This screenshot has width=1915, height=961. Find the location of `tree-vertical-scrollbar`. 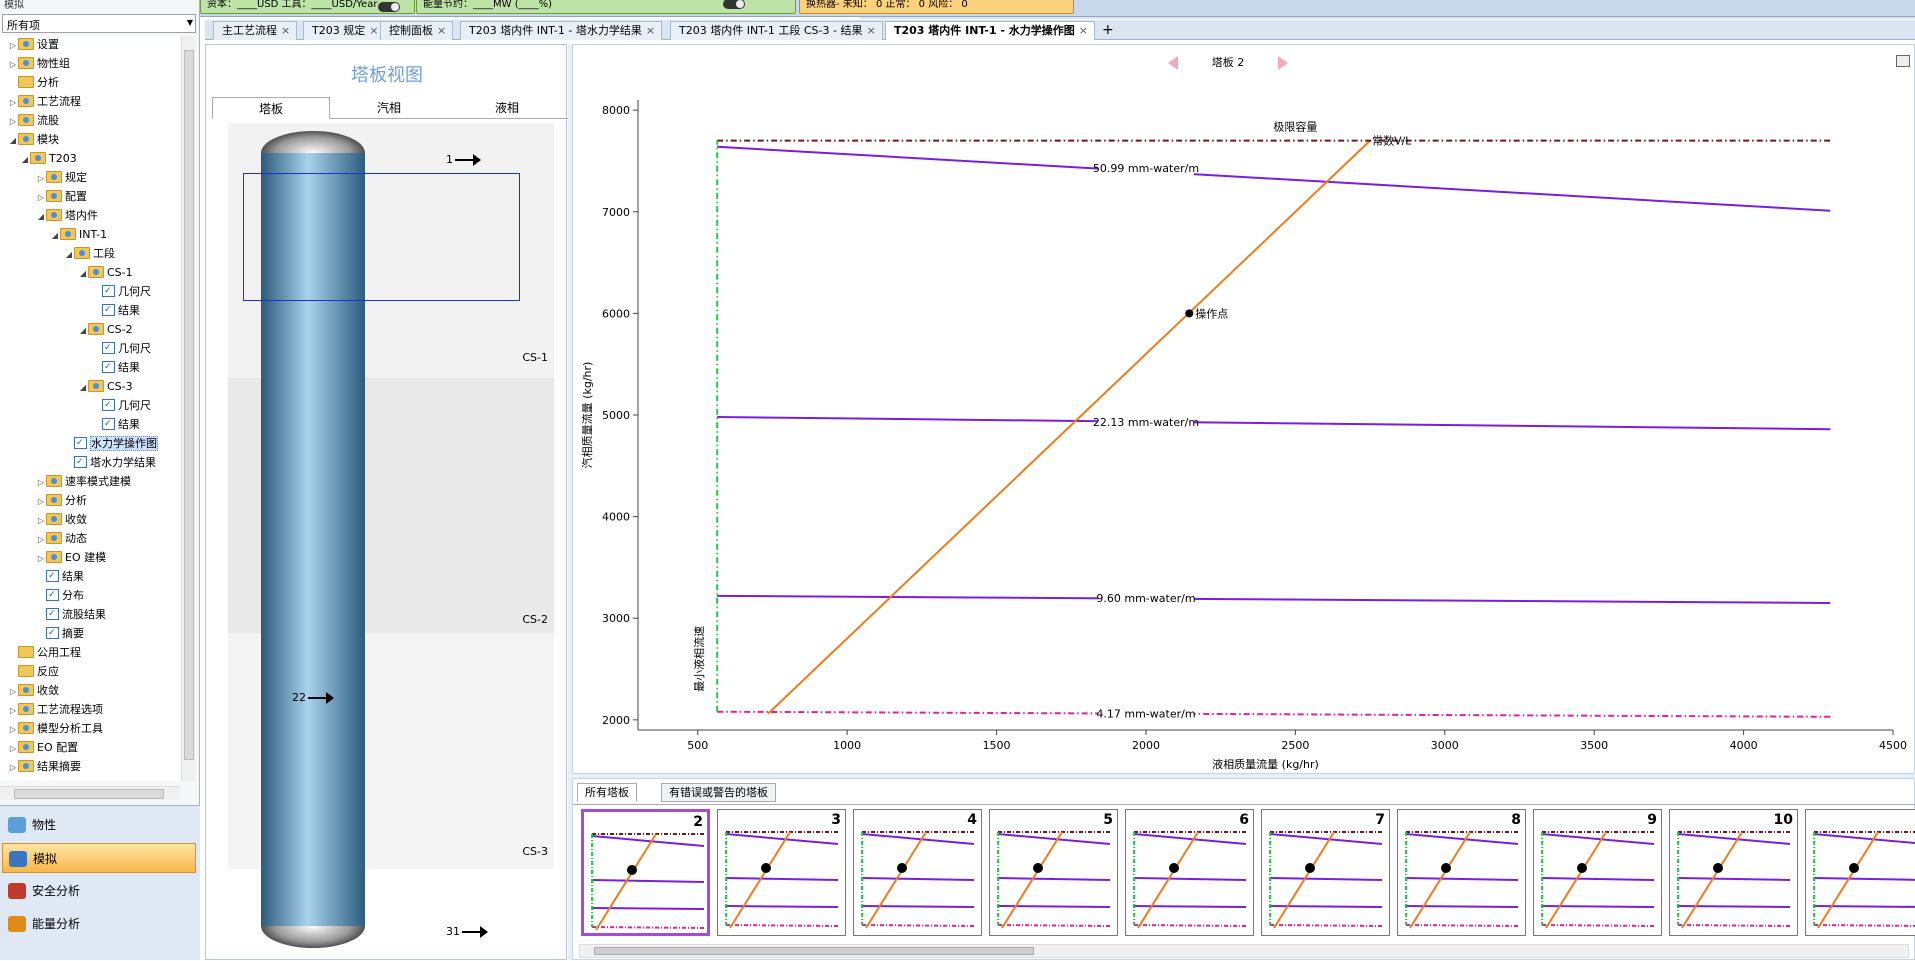

tree-vertical-scrollbar is located at coordinates (188, 408).